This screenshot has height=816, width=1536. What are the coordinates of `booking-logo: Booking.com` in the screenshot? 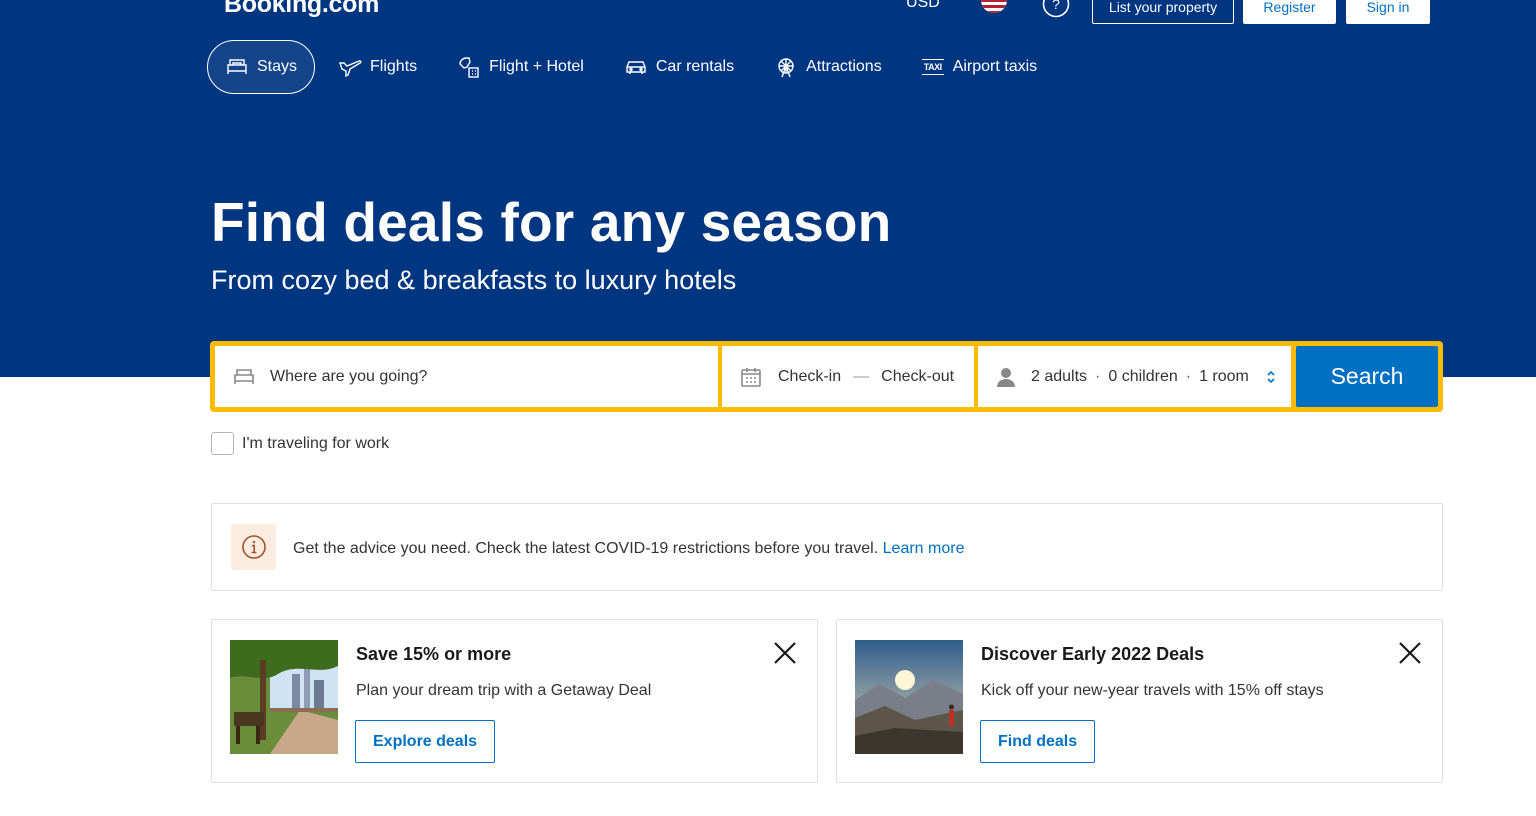 It's located at (301, 9).